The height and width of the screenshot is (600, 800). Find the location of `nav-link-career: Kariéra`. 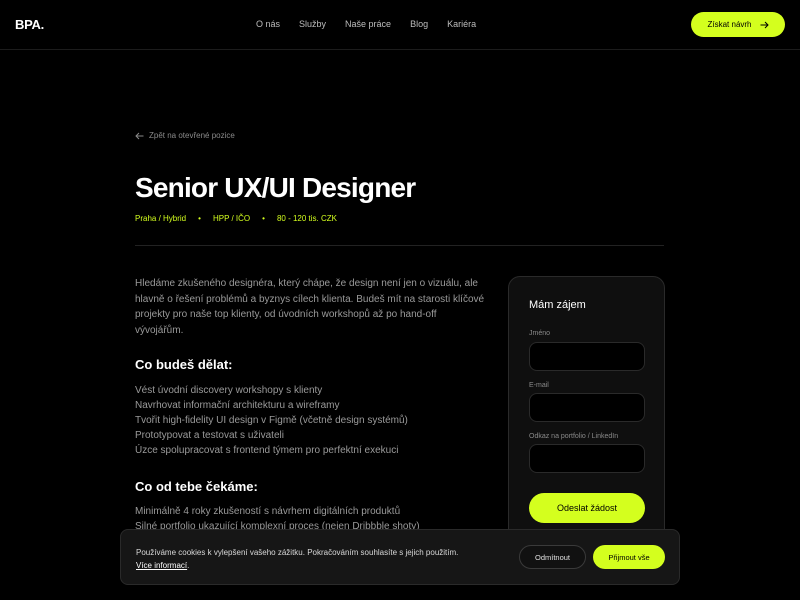

nav-link-career: Kariéra is located at coordinates (461, 24).